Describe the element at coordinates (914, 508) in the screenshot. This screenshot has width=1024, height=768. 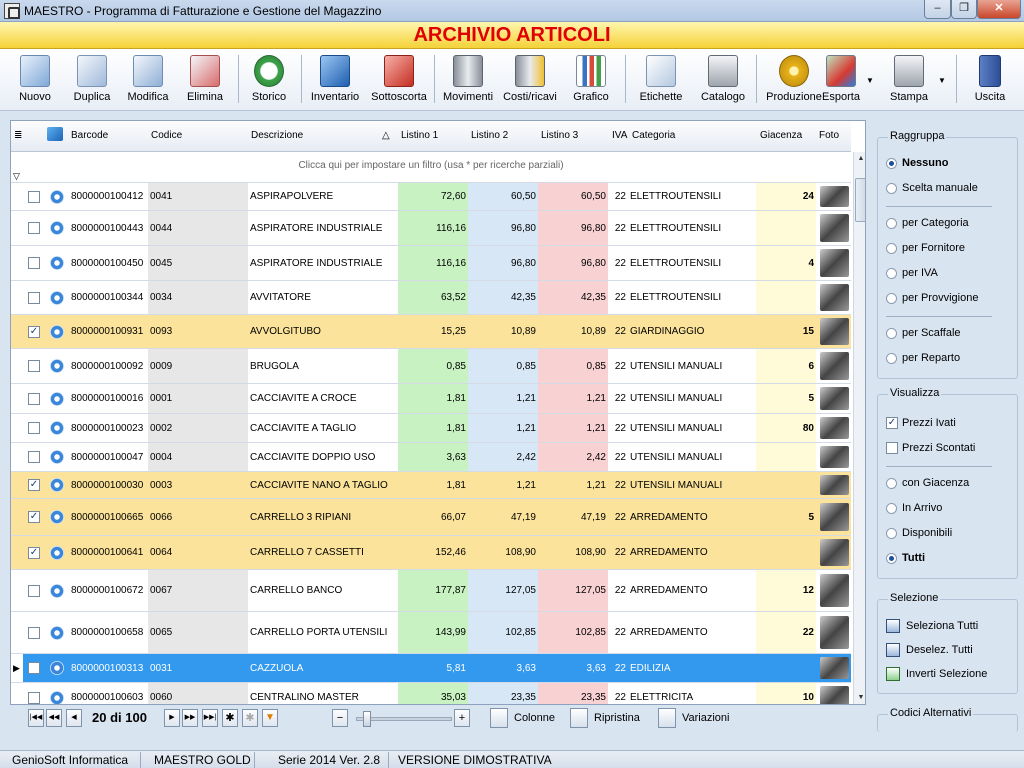
I see `radio-in-arrivo: In Arrivo` at that location.